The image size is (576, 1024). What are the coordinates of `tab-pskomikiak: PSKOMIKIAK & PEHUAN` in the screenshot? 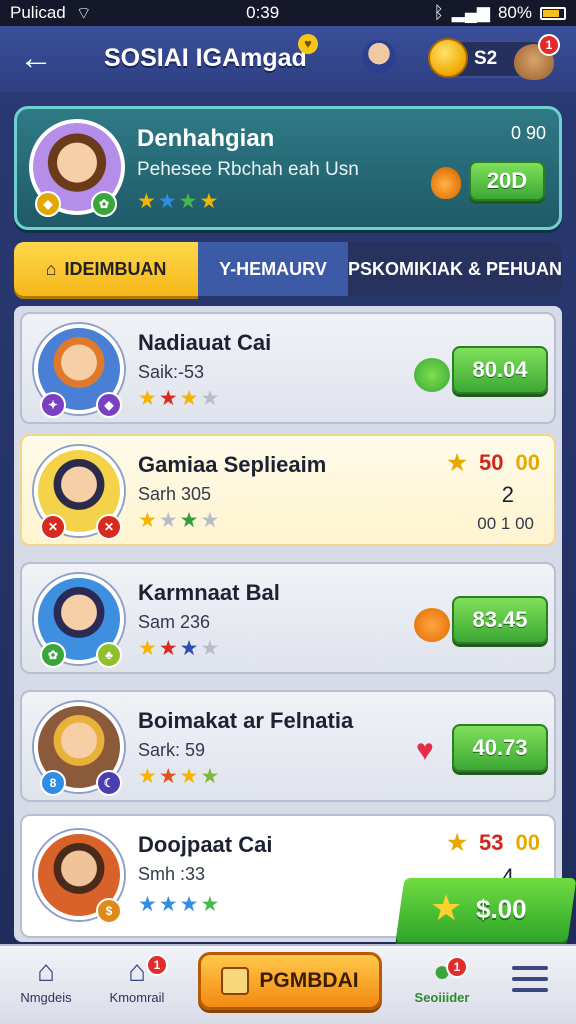 It's located at (455, 269).